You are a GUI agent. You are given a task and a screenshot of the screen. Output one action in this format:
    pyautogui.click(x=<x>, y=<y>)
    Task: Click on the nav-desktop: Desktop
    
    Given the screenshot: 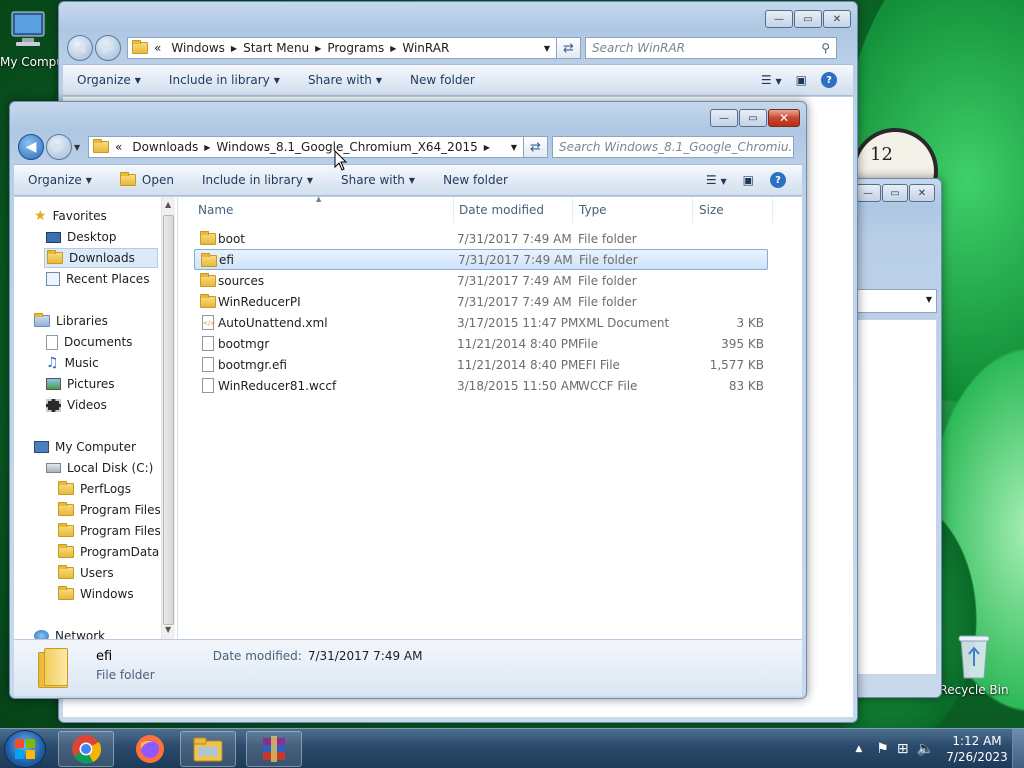 What is the action you would take?
    pyautogui.click(x=81, y=237)
    